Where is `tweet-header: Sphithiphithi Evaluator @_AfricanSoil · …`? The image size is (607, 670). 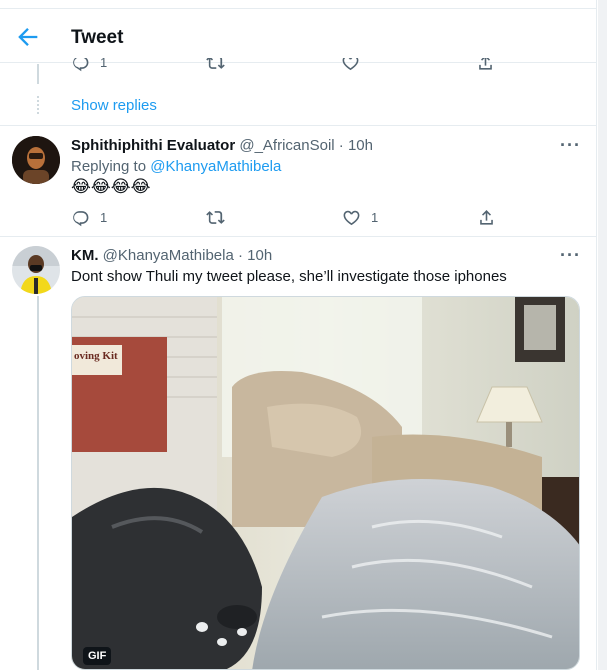 tweet-header: Sphithiphithi Evaluator @_AfricanSoil · … is located at coordinates (222, 145).